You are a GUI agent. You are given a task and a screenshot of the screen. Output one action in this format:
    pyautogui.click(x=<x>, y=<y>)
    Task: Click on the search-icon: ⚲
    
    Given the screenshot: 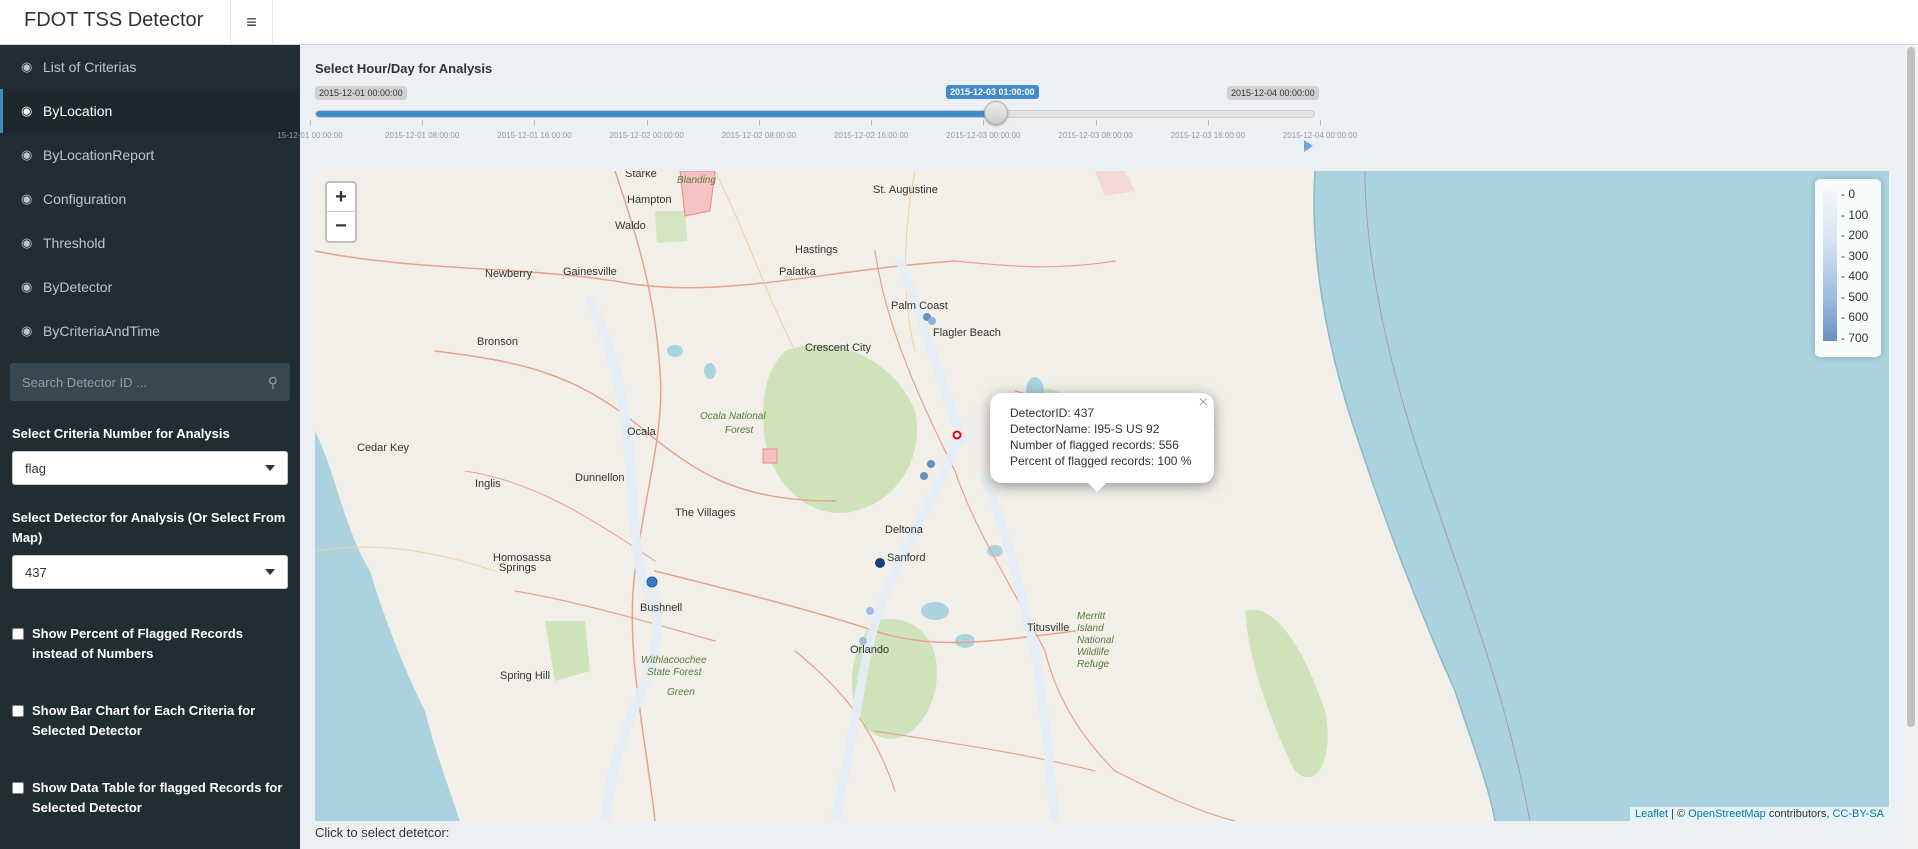 What is the action you would take?
    pyautogui.click(x=273, y=382)
    